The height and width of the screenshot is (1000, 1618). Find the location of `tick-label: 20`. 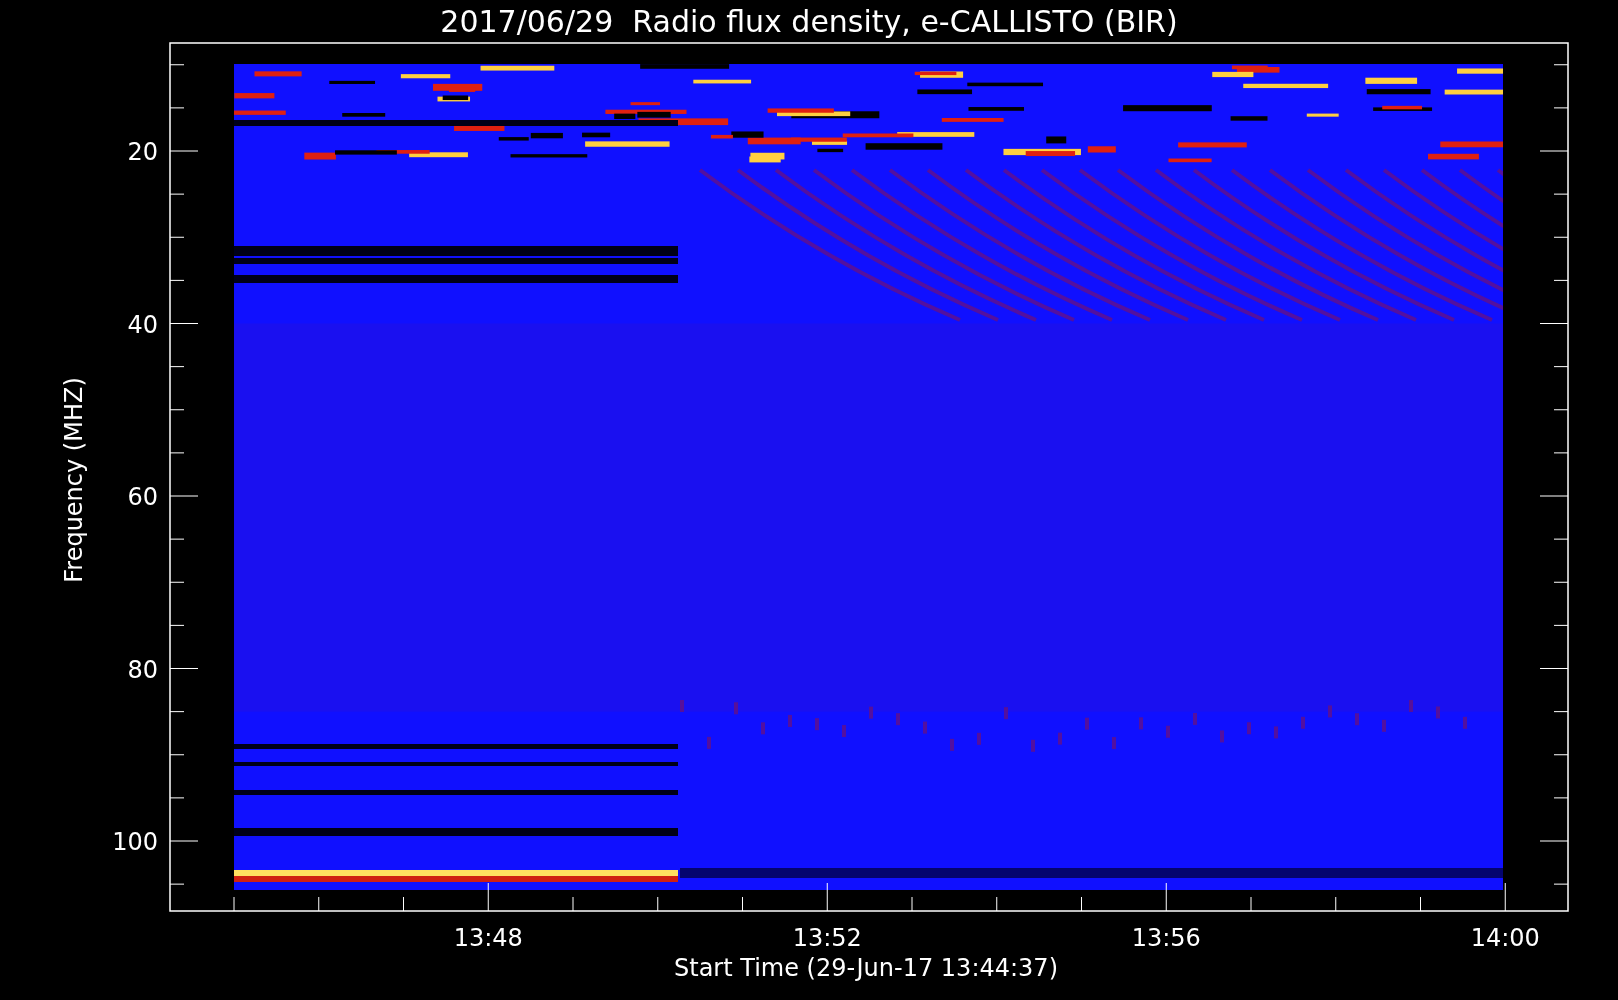

tick-label: 20 is located at coordinates (142, 152).